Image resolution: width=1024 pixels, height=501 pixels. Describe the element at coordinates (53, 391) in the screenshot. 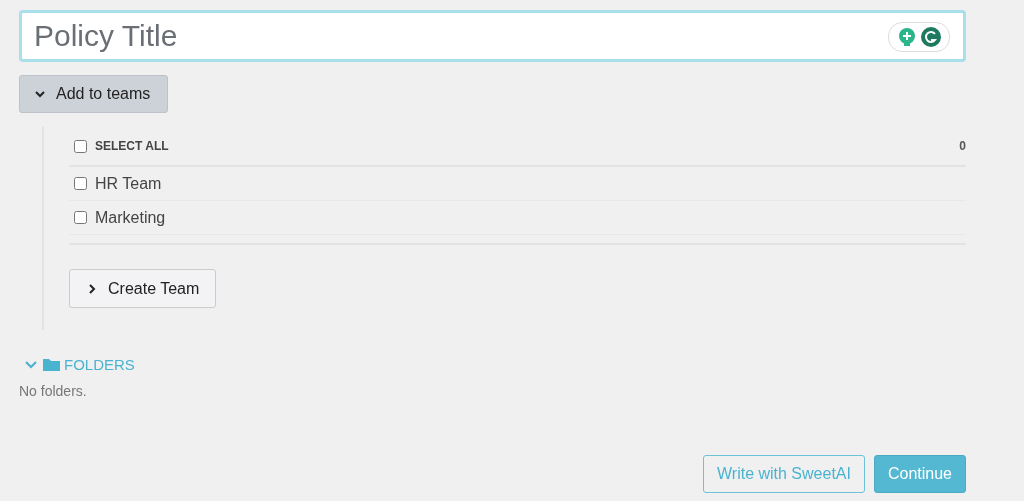

I see `empty-message: No folders.` at that location.